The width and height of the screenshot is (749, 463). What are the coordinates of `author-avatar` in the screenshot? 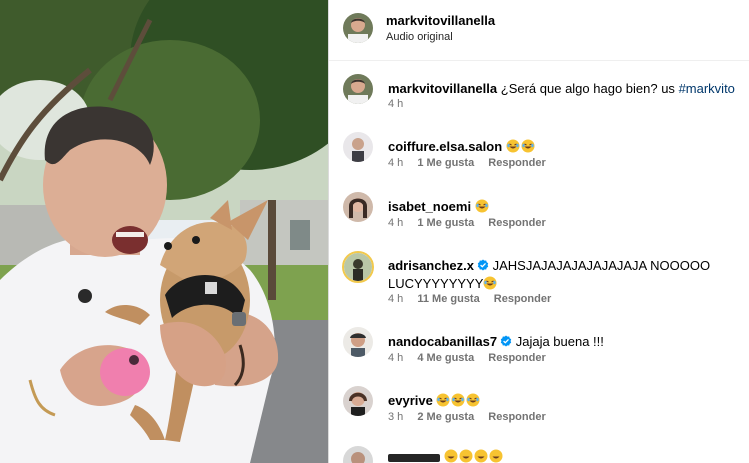 It's located at (358, 28).